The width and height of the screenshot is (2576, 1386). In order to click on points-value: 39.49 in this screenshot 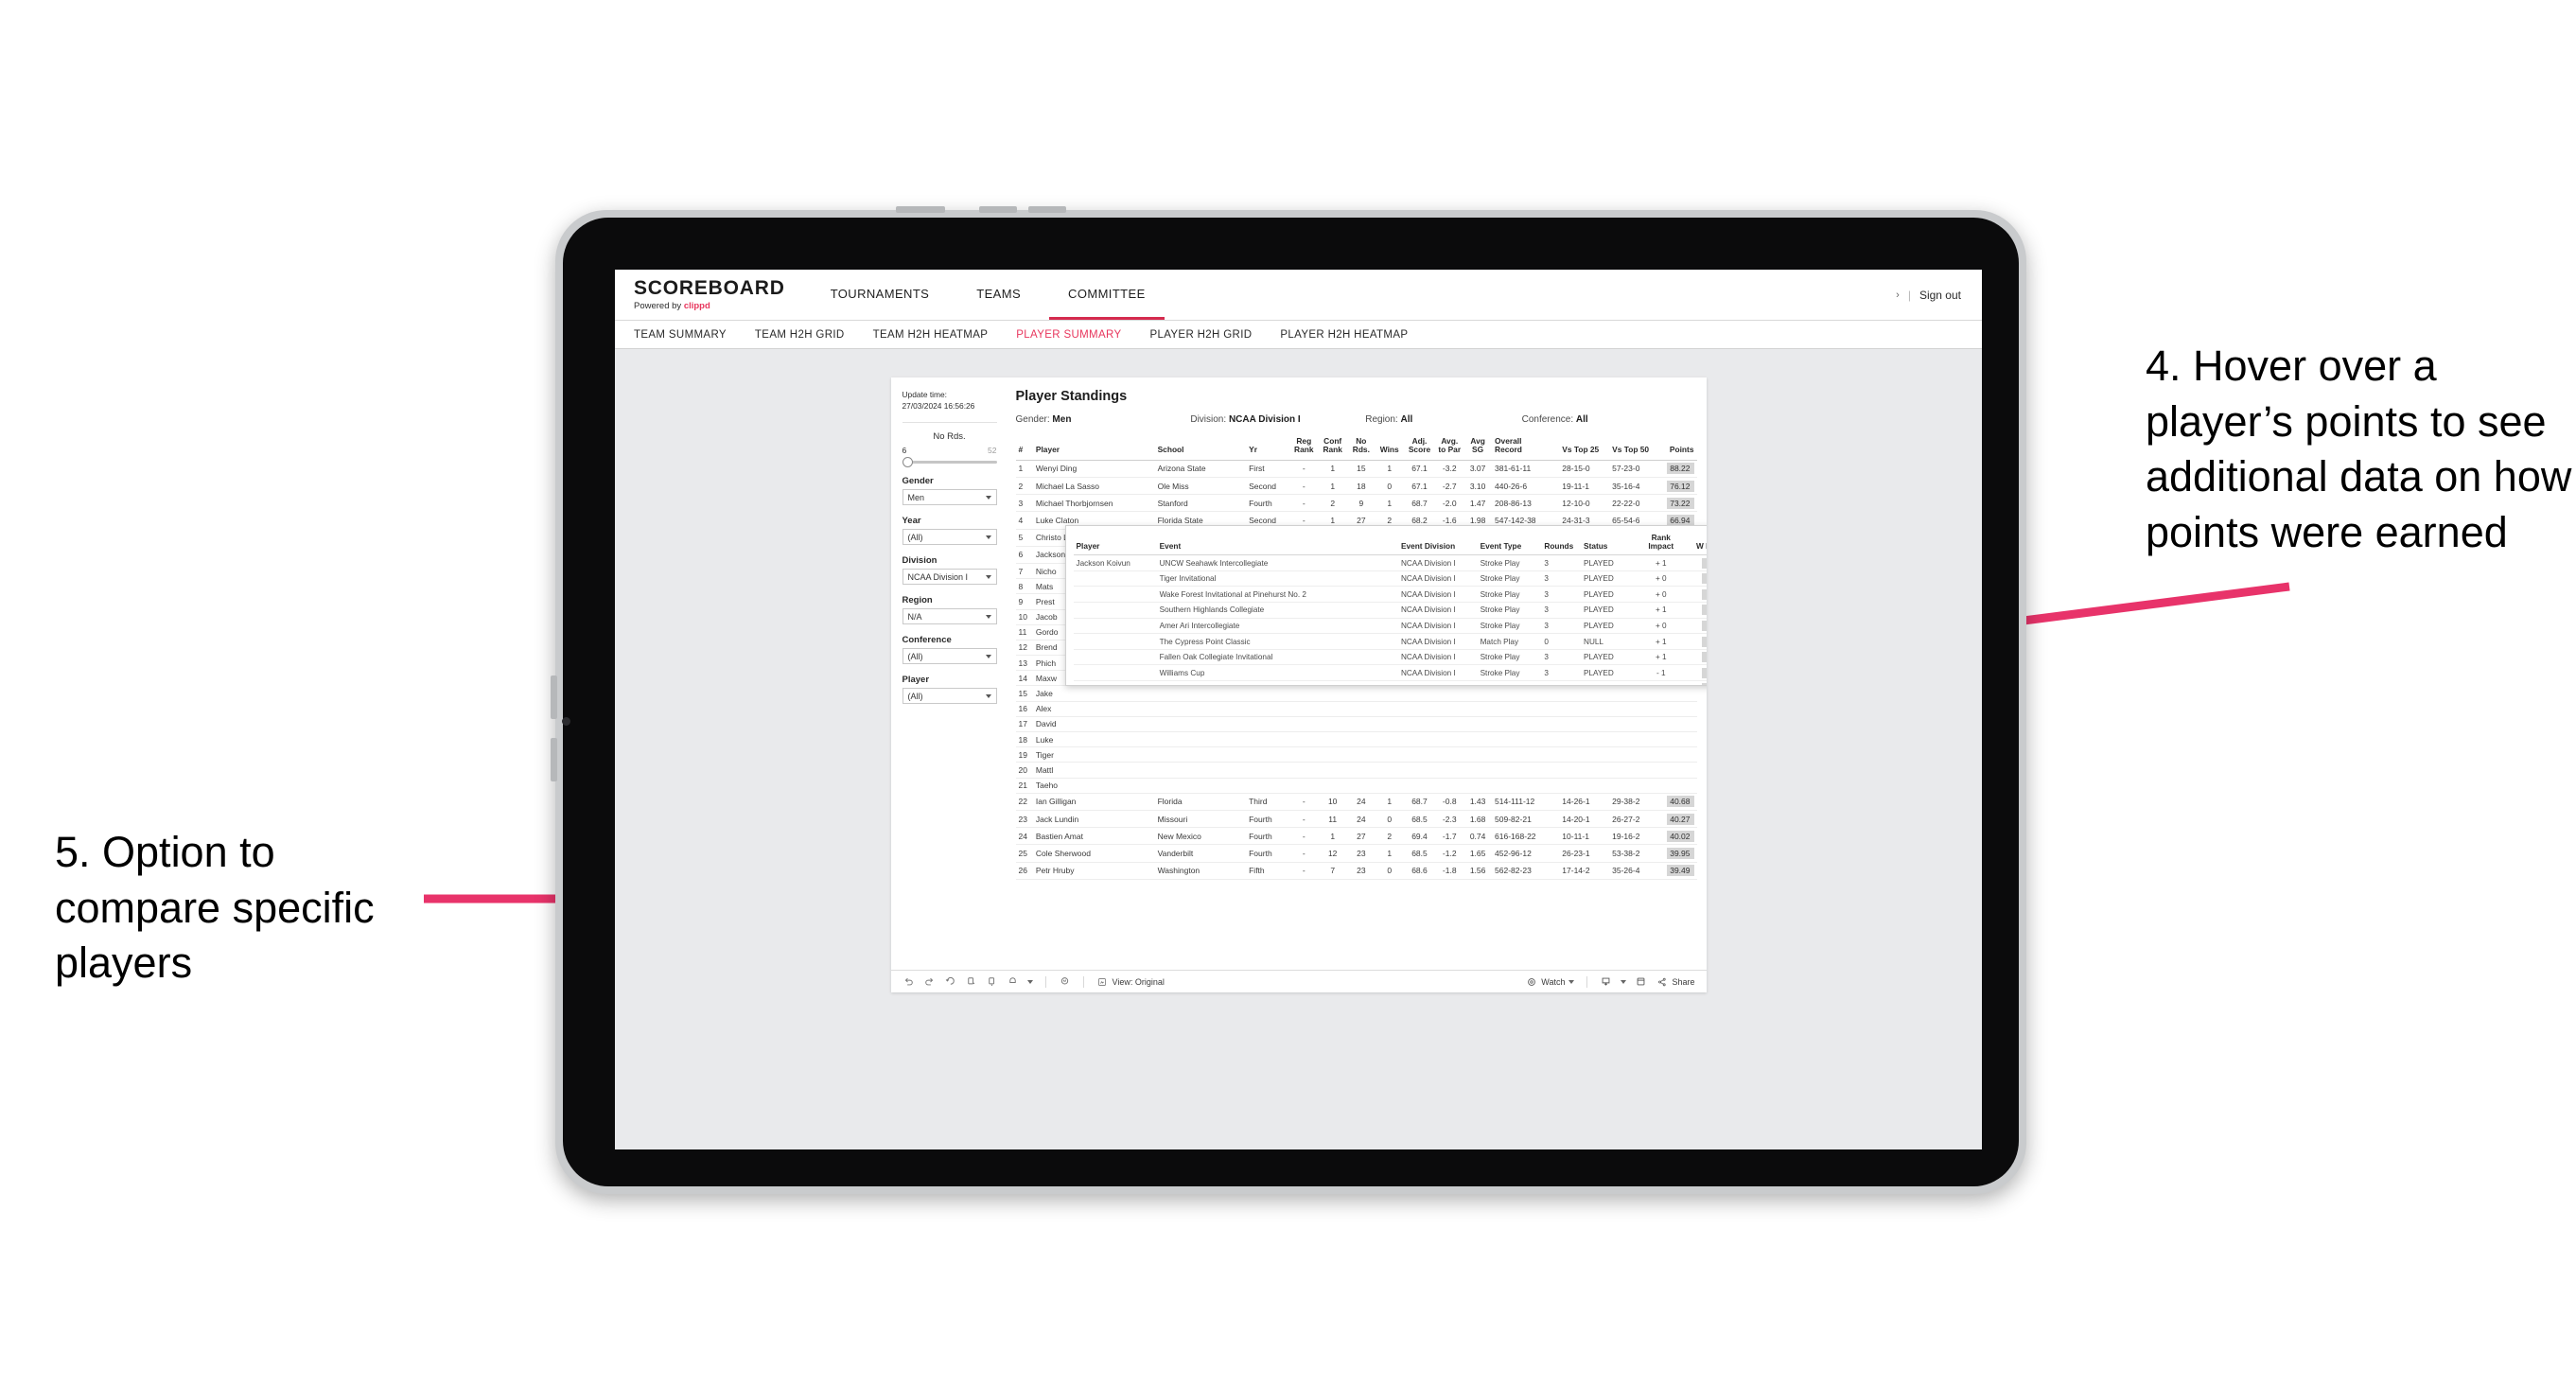, I will do `click(1680, 871)`.